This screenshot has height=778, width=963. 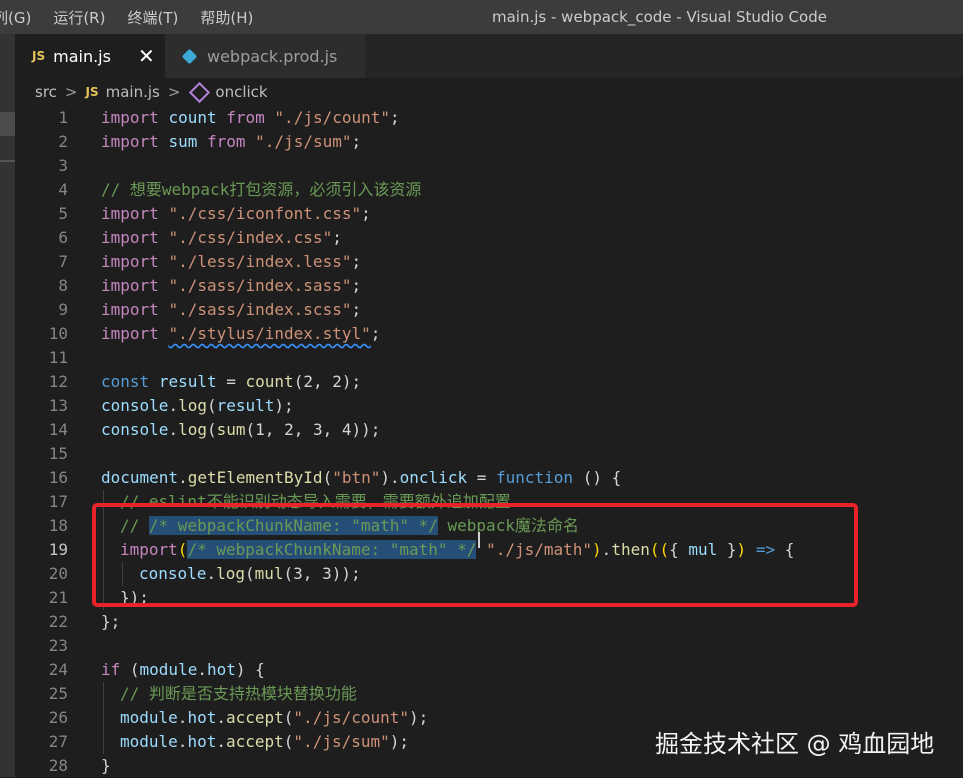 I want to click on tab-main-js: JS main.js ✕, so click(x=90, y=56).